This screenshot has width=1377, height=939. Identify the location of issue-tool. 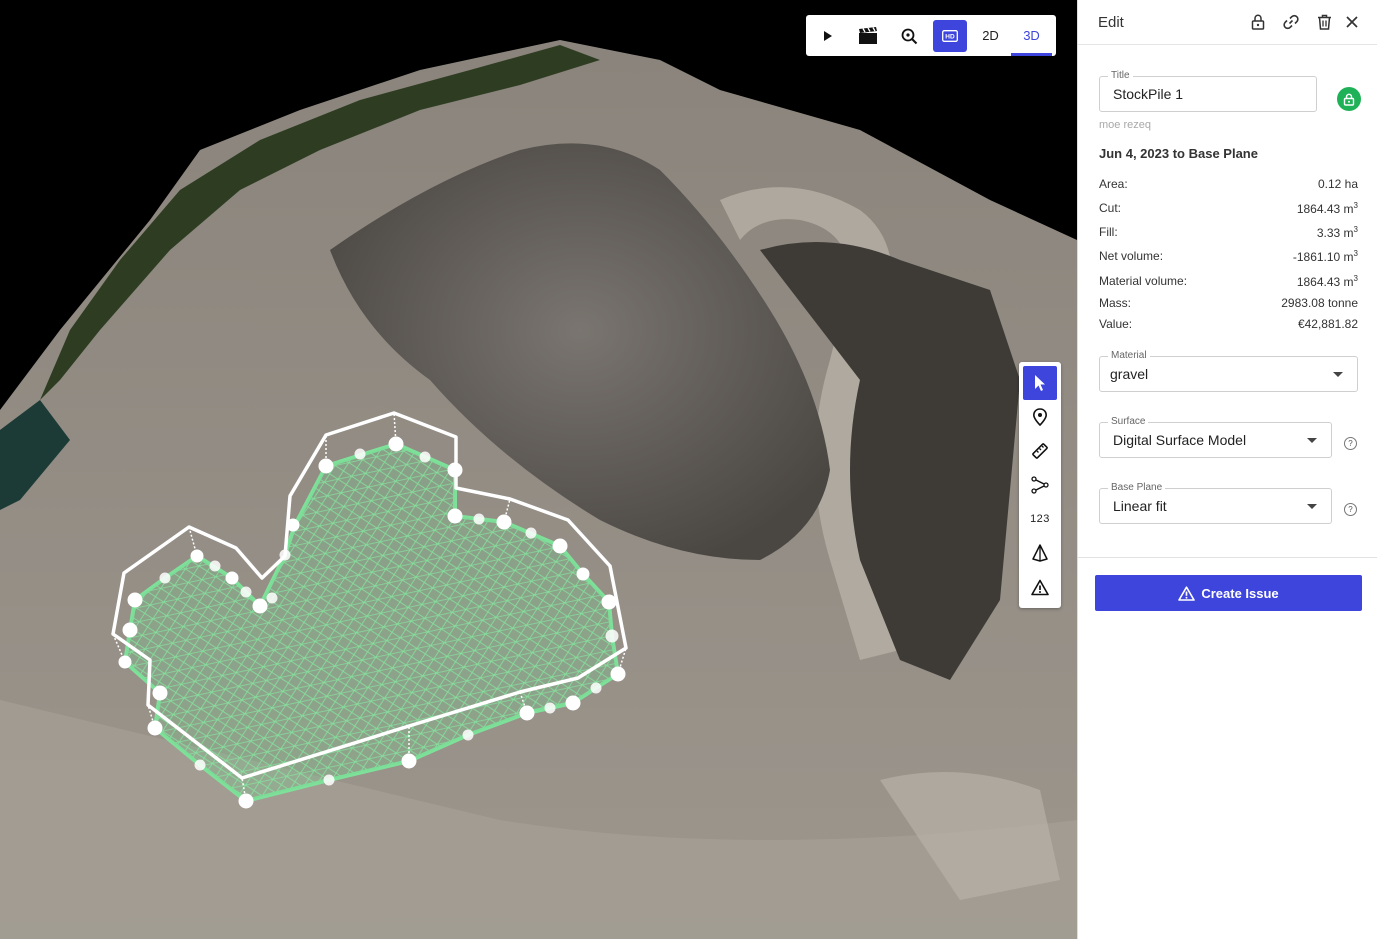
(1040, 587).